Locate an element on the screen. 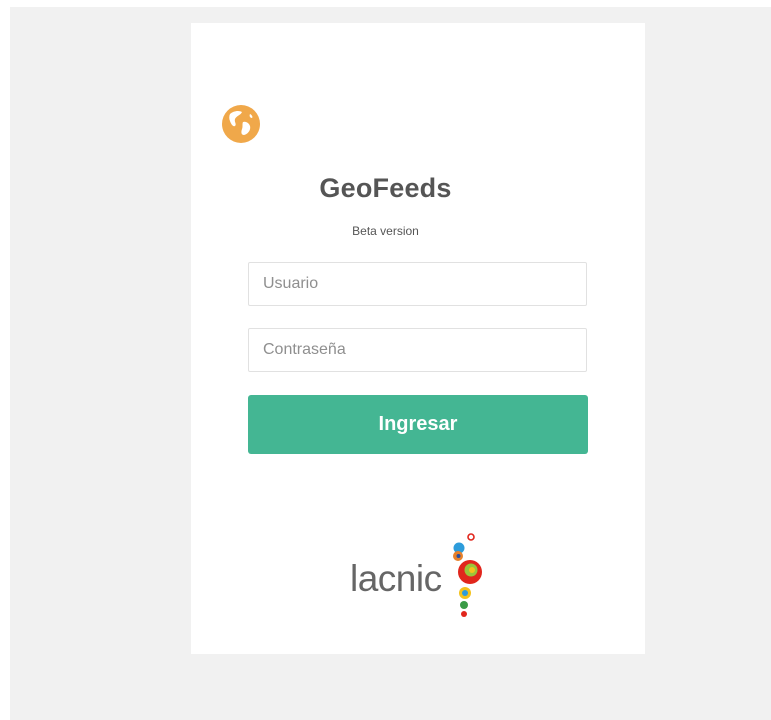  password-input is located at coordinates (417, 350).